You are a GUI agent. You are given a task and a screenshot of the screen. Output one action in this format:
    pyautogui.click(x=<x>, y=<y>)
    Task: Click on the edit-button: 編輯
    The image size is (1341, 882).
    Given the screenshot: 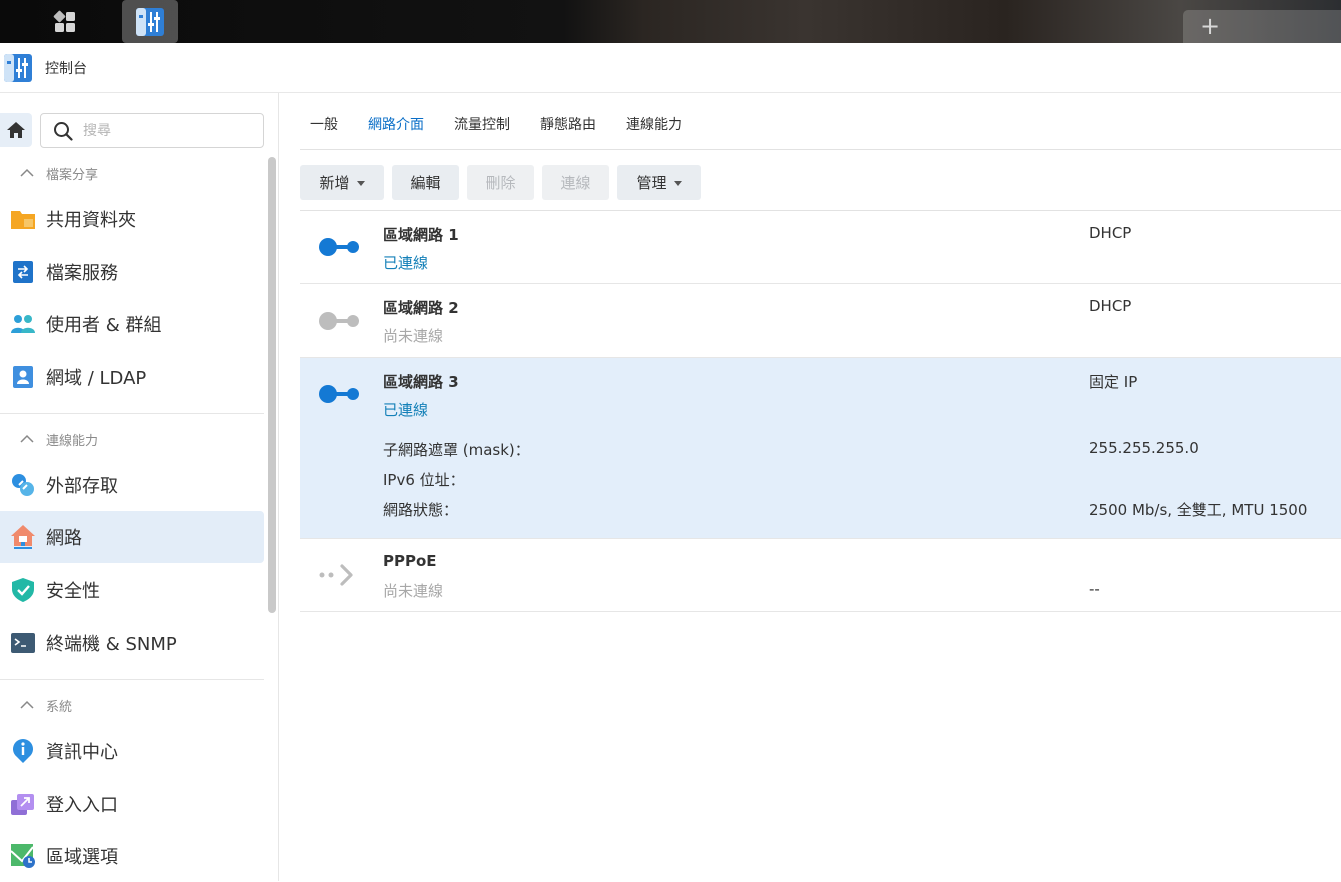 What is the action you would take?
    pyautogui.click(x=425, y=182)
    